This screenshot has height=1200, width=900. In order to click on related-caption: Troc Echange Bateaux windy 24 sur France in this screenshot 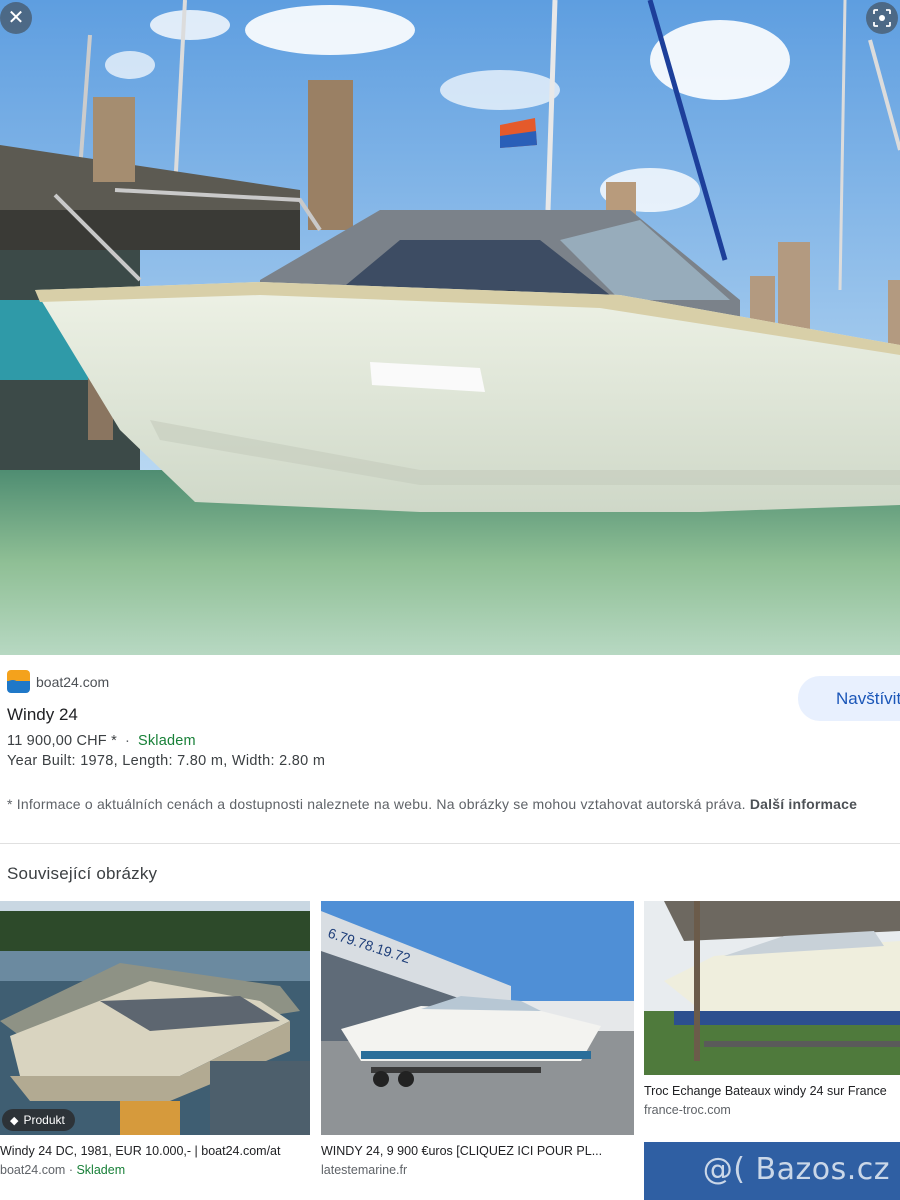, I will do `click(772, 1091)`.